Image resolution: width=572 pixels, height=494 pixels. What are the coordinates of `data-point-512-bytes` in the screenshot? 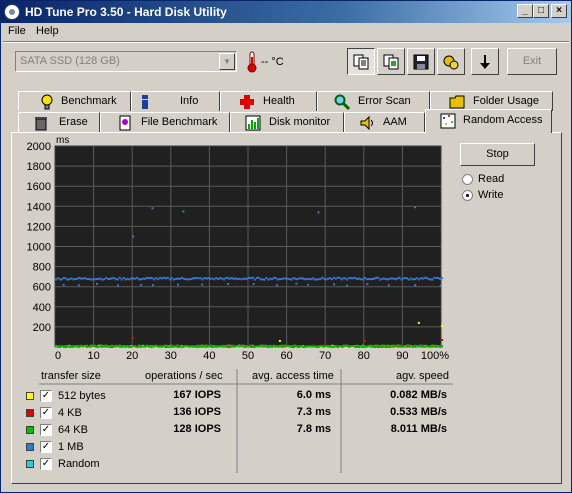 It's located at (279, 340).